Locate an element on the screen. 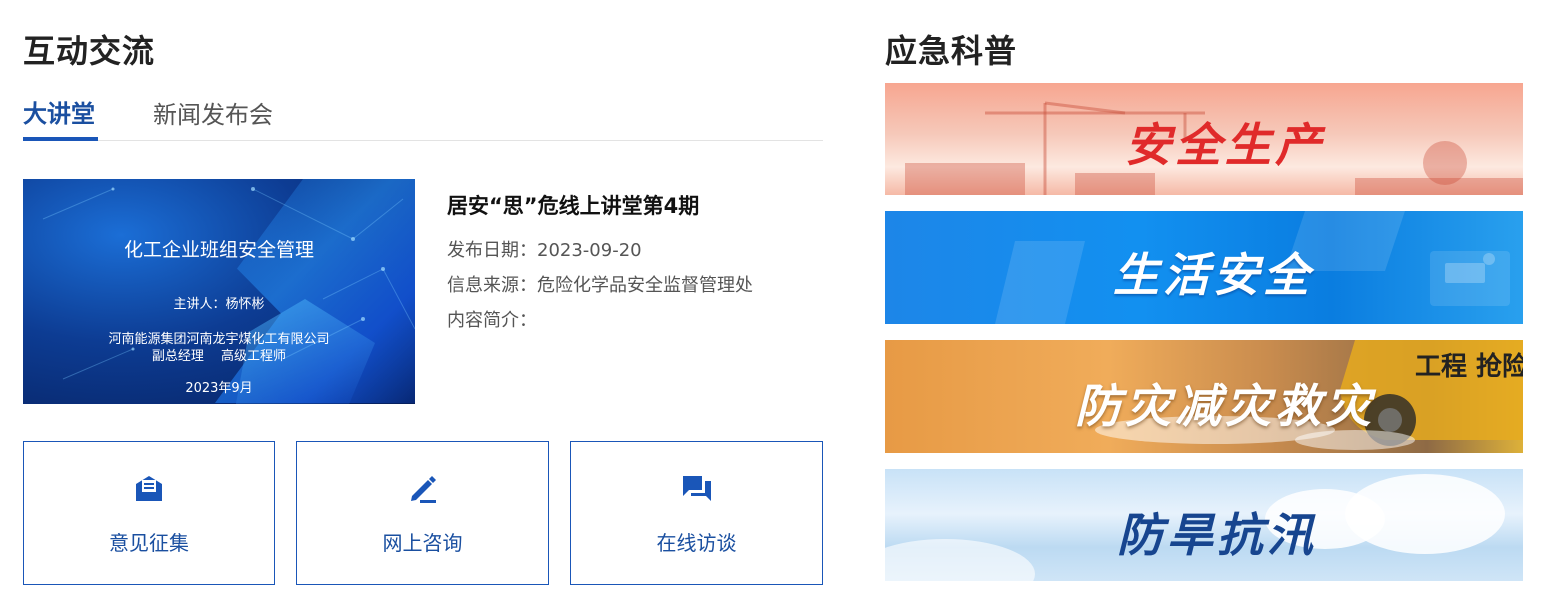  chat-bubbles-icon is located at coordinates (696, 488).